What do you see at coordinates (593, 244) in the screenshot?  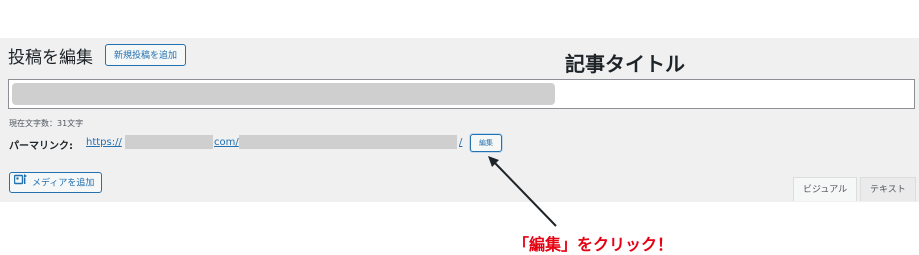 I see `annotation-click-hint: 「編集」をクリック！` at bounding box center [593, 244].